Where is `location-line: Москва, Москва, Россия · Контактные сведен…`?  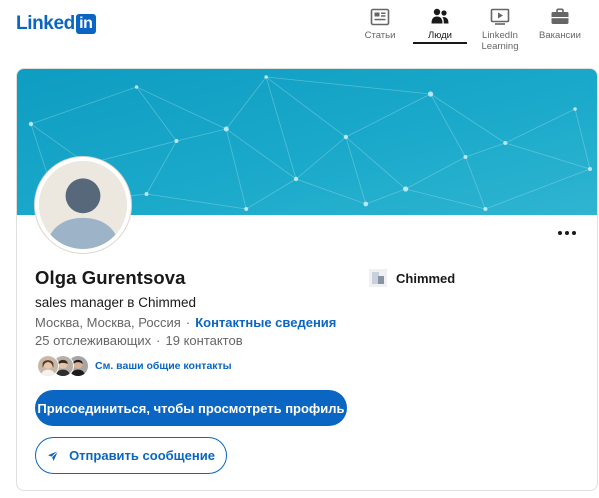 location-line: Москва, Москва, Россия · Контактные сведен… is located at coordinates (185, 322).